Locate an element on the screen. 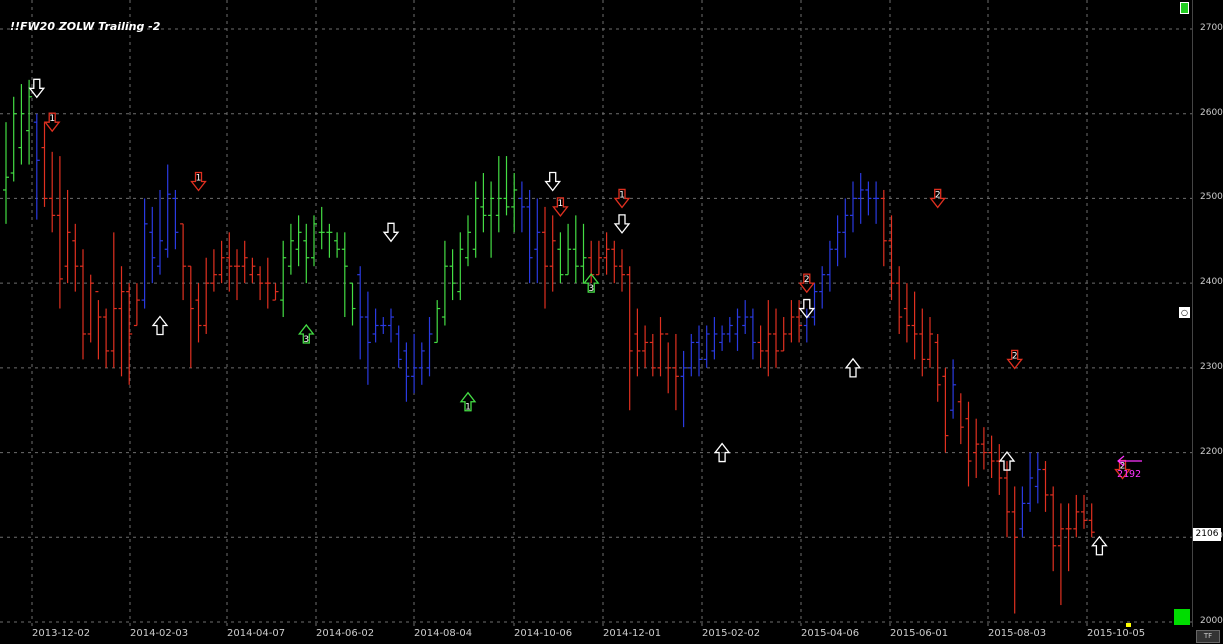  x-tick-label: 2015-06-01 is located at coordinates (919, 633).